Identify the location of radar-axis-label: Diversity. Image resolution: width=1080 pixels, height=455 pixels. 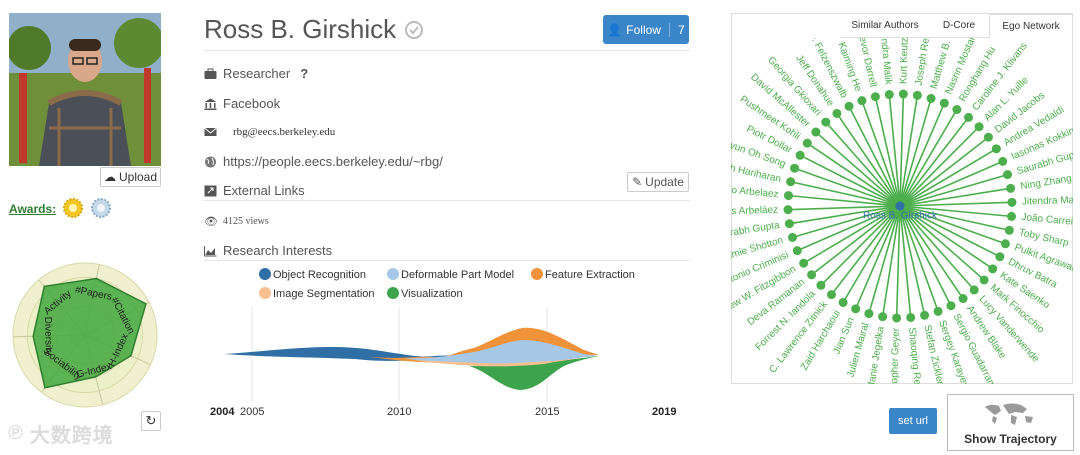
(48, 336).